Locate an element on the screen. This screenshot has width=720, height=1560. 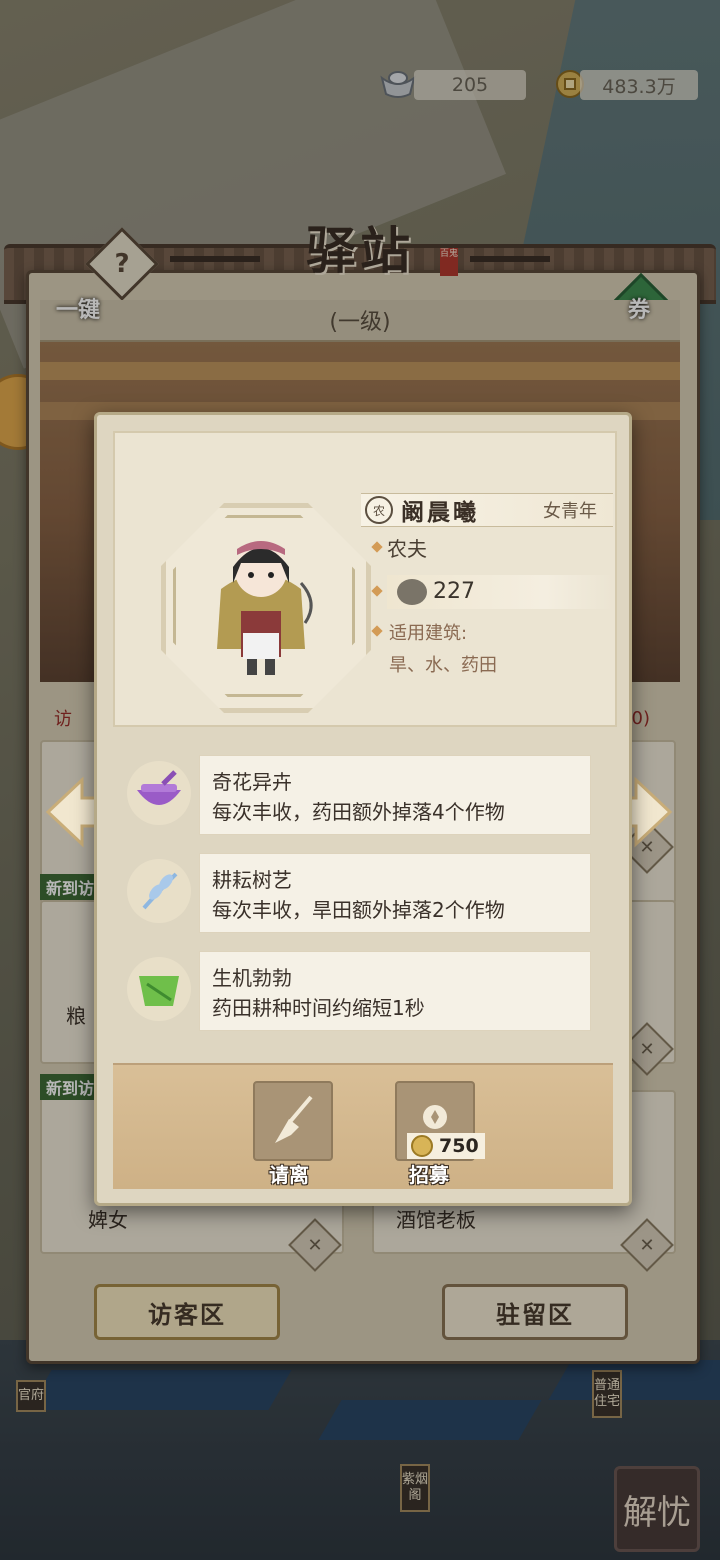
skill-row: 奇花异卉 每次丰收，药田额外掉落4个作物 is located at coordinates (360, 795).